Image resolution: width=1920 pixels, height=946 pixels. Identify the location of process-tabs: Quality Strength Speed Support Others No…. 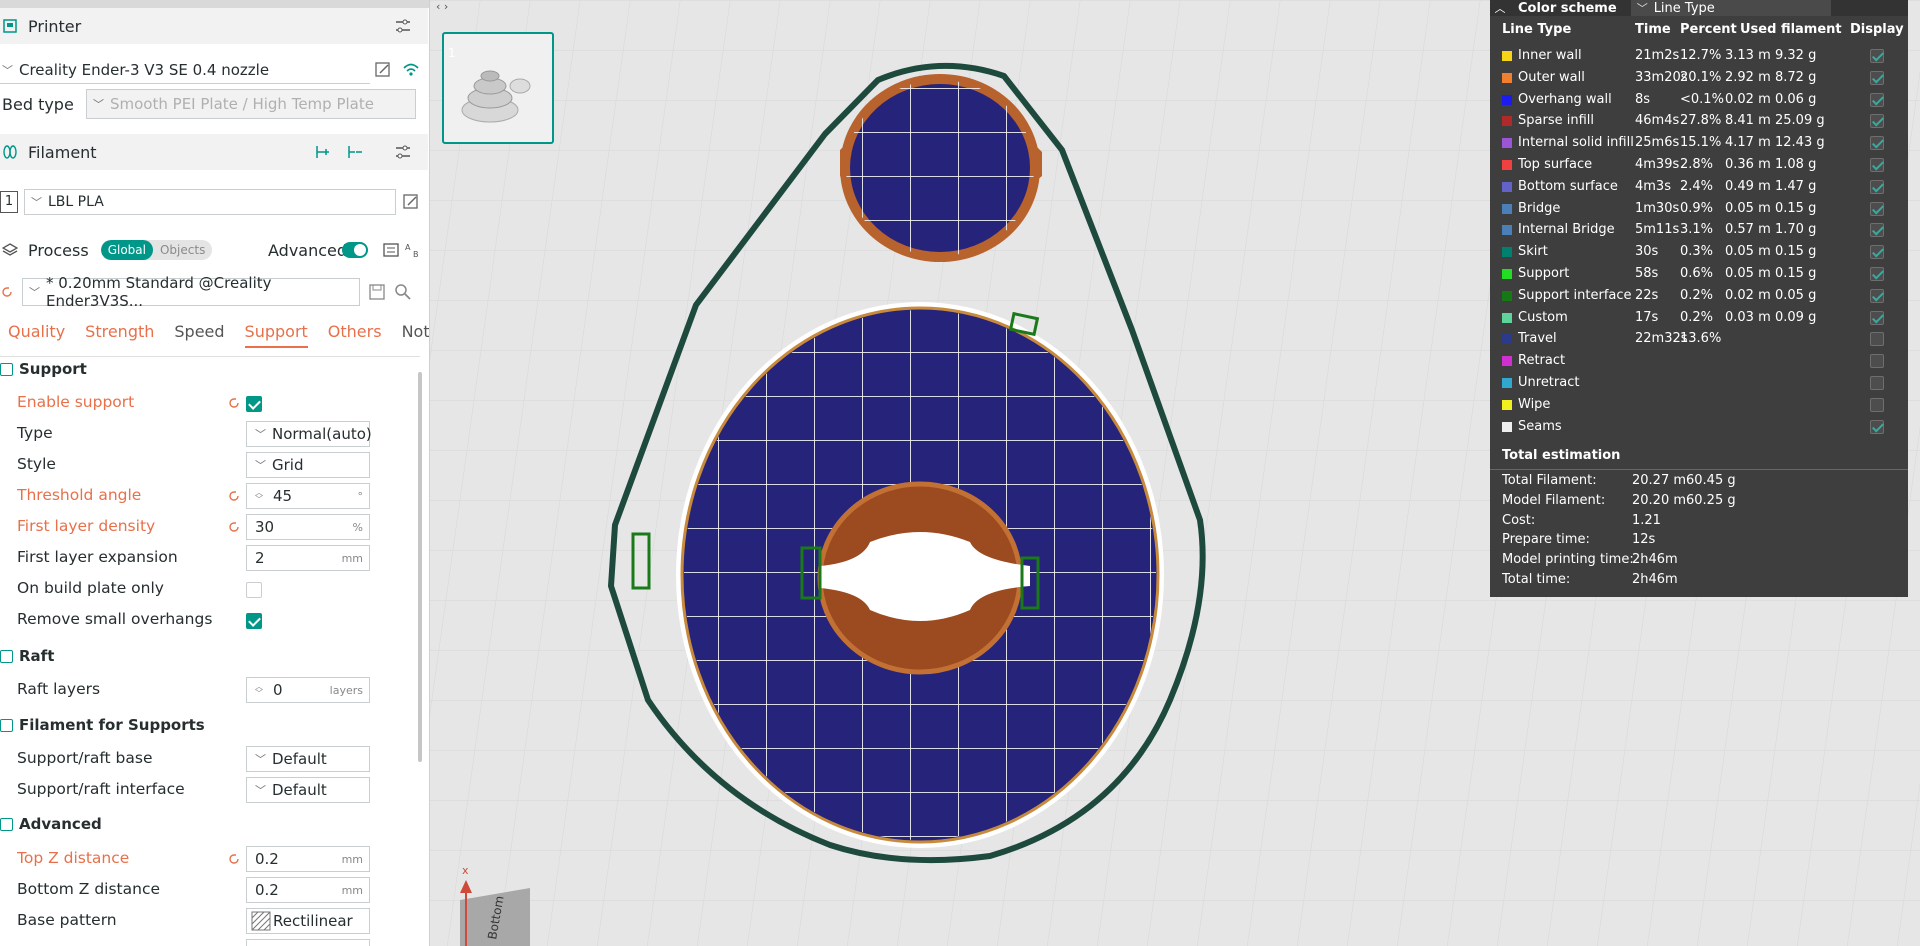
(214, 335).